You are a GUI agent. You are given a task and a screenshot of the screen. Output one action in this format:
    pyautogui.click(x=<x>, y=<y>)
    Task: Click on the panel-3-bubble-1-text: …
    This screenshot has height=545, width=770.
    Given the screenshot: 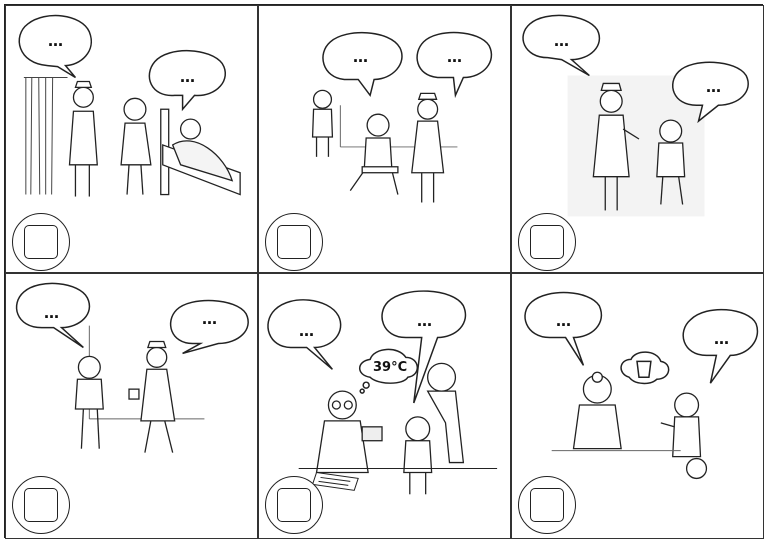 What is the action you would take?
    pyautogui.click(x=562, y=41)
    